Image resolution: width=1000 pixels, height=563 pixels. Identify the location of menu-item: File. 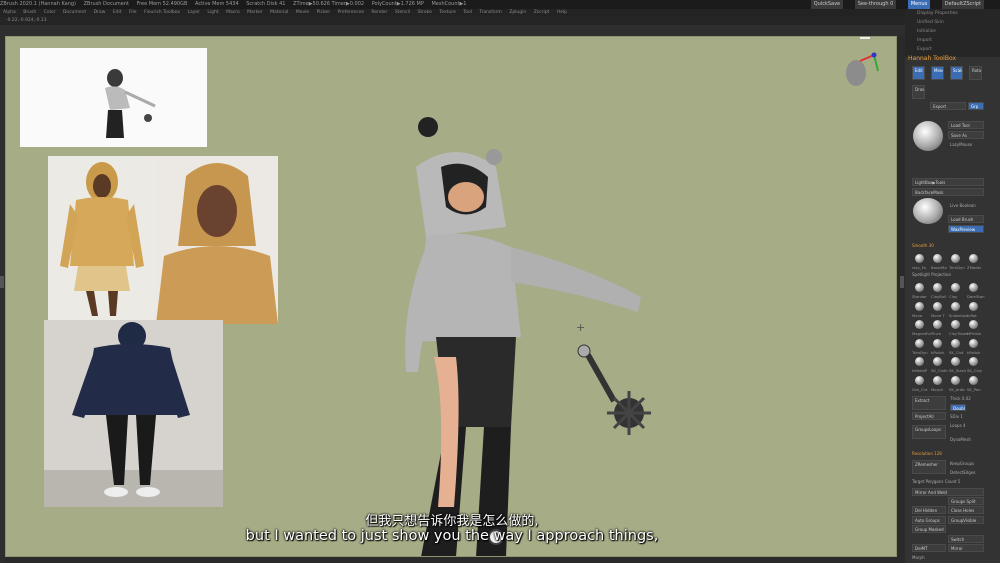
(133, 12).